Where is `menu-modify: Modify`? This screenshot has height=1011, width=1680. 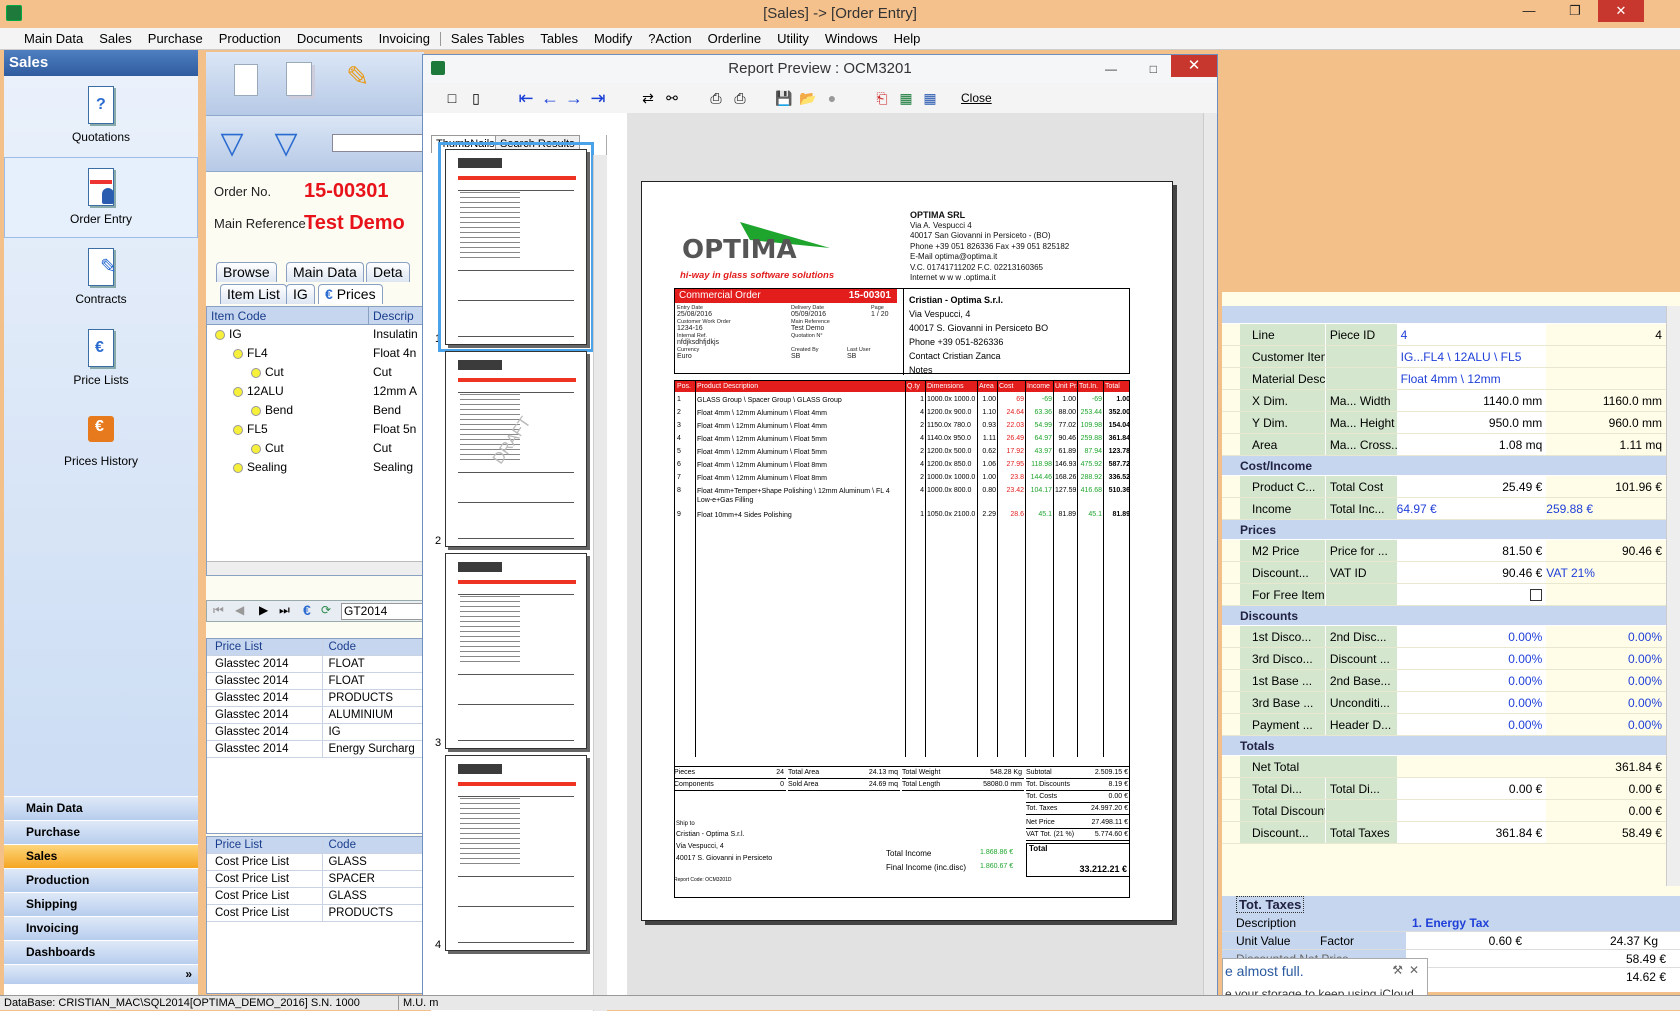
menu-modify: Modify is located at coordinates (613, 39).